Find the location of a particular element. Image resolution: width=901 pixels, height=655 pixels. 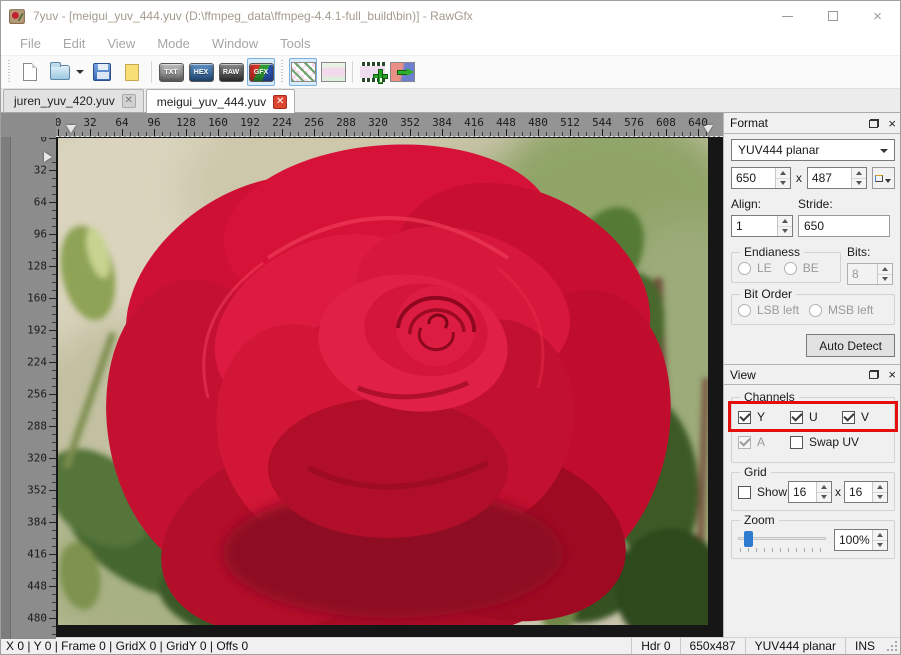

bits-label: Bits: is located at coordinates (859, 252).